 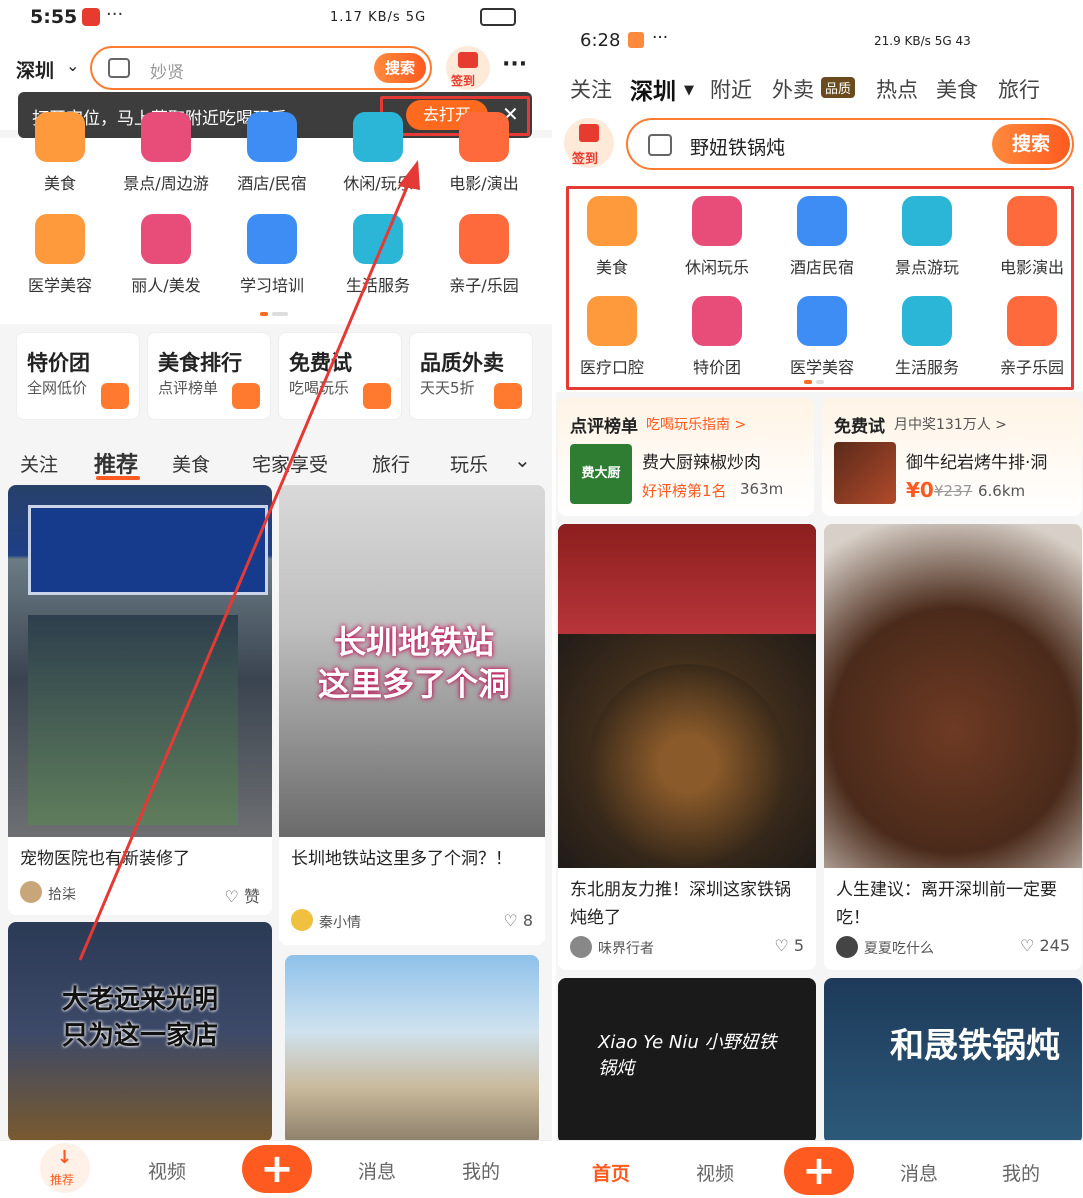 I want to click on card-author: 味界行者, so click(x=626, y=949).